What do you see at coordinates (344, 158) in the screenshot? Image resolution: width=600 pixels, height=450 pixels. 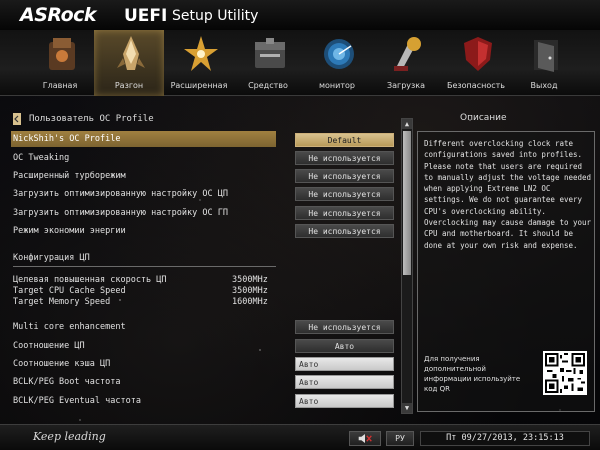 I see `setting-value-oc-tweaking: Не используется` at bounding box center [344, 158].